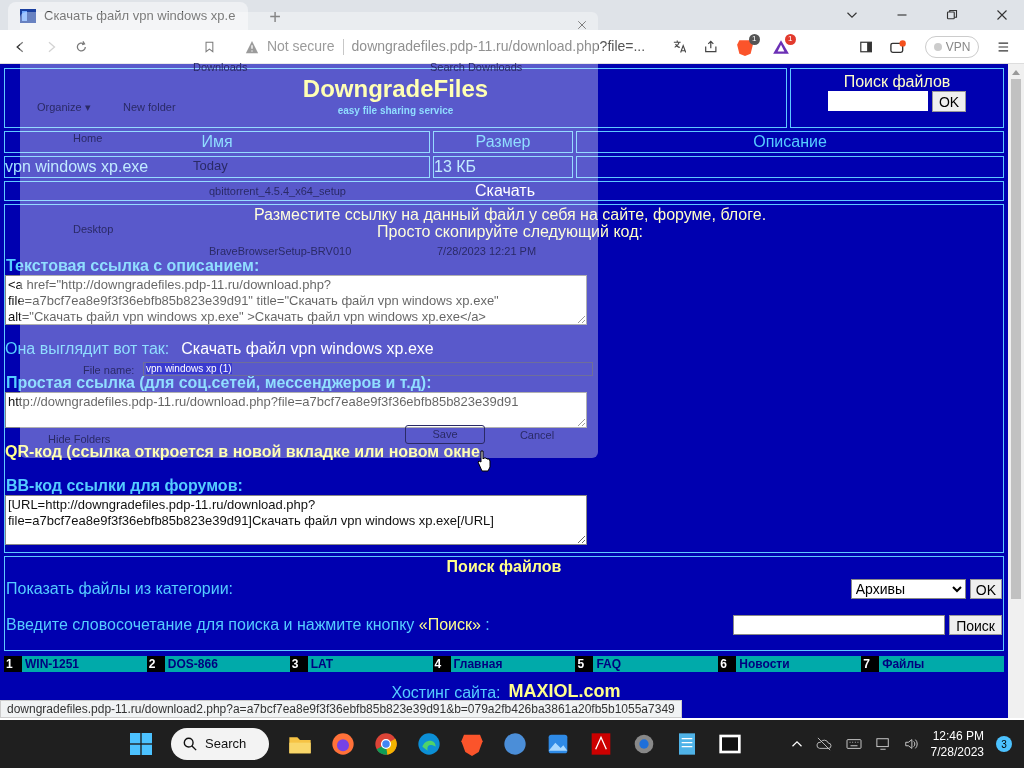 The height and width of the screenshot is (768, 1024). What do you see at coordinates (191, 664) in the screenshot?
I see `nav-link: DOS-866` at bounding box center [191, 664].